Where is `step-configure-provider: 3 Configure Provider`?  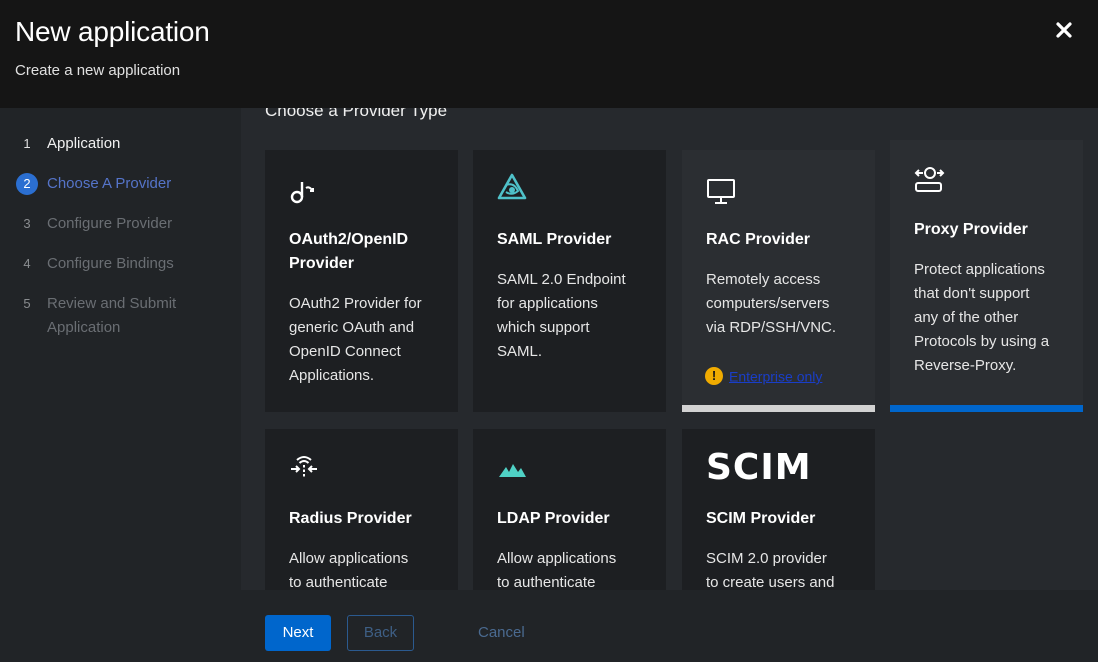
step-configure-provider: 3 Configure Provider is located at coordinates (120, 224).